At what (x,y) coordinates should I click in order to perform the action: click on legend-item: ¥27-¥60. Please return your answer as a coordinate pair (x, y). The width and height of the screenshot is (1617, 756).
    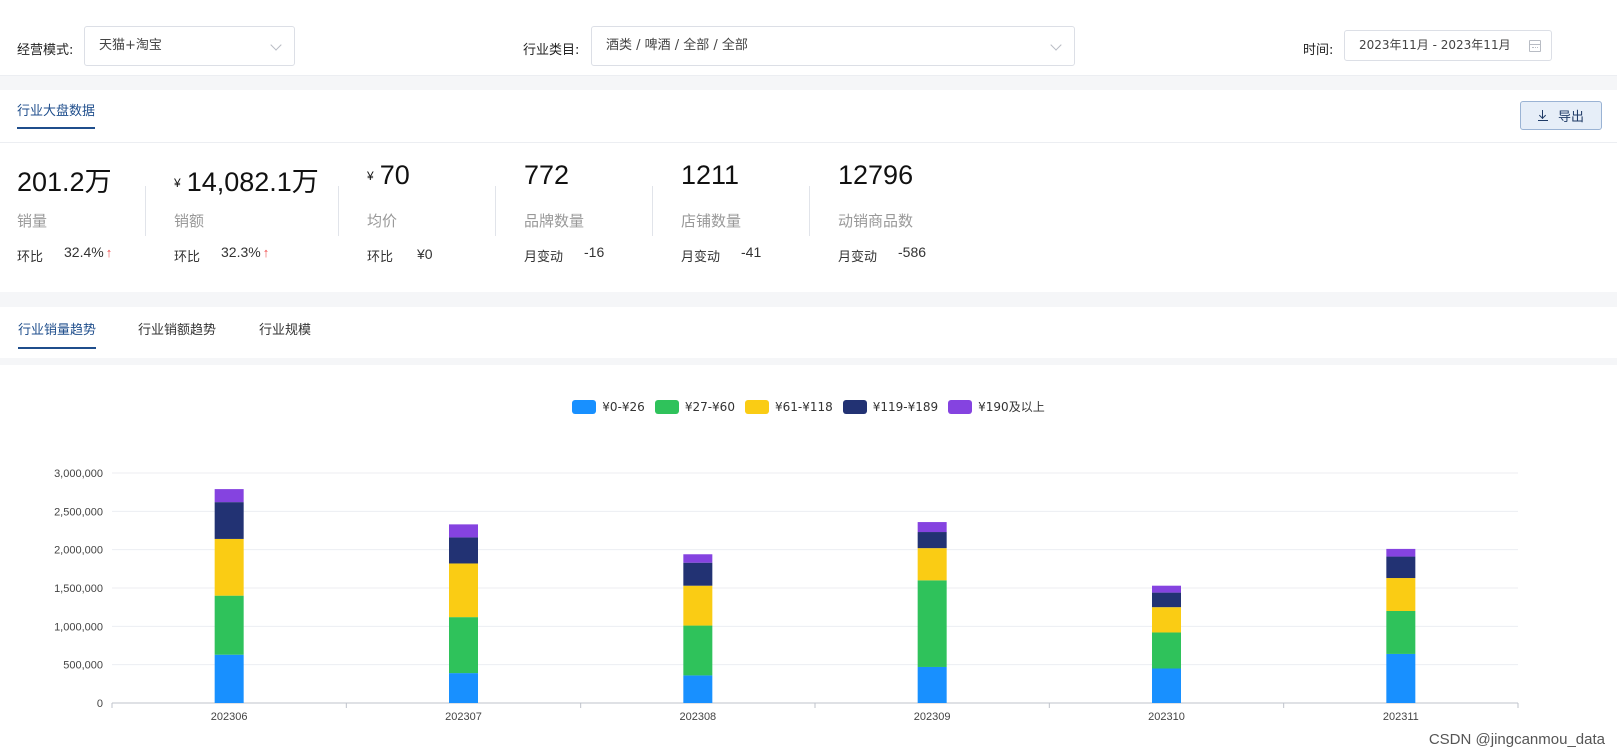
    Looking at the image, I should click on (694, 406).